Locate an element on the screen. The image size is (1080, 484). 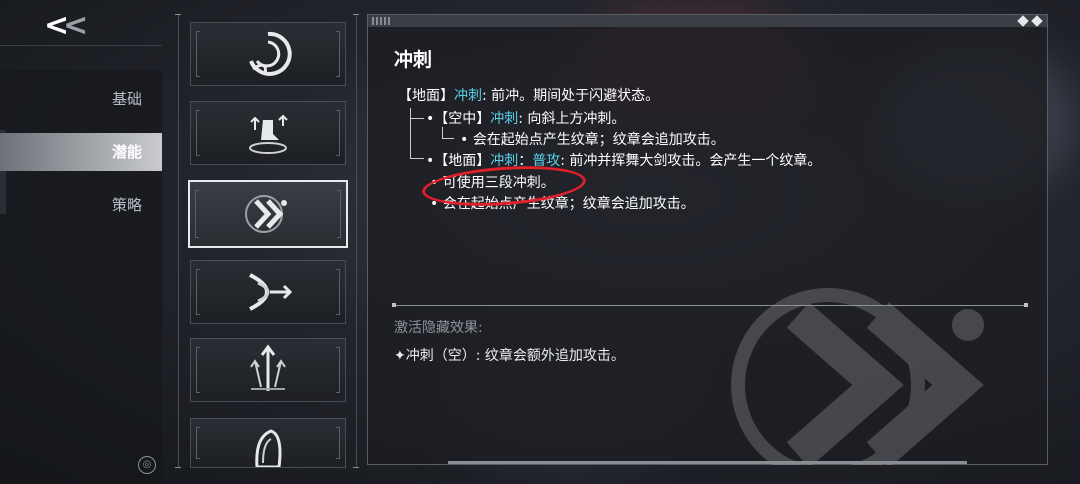
info-icon: ◎ is located at coordinates (147, 465).